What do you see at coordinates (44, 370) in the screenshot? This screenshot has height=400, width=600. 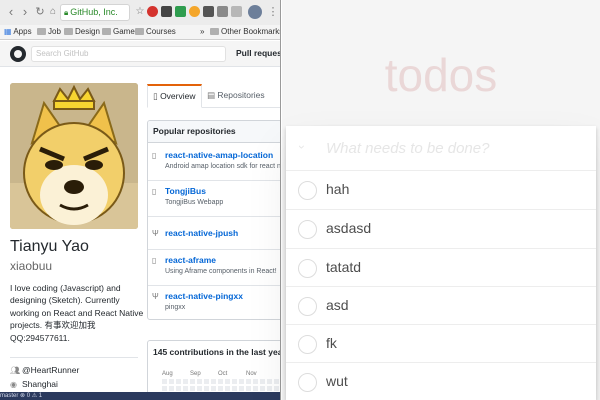 I see `profile-organization: 👥︎ @HeartRunner` at bounding box center [44, 370].